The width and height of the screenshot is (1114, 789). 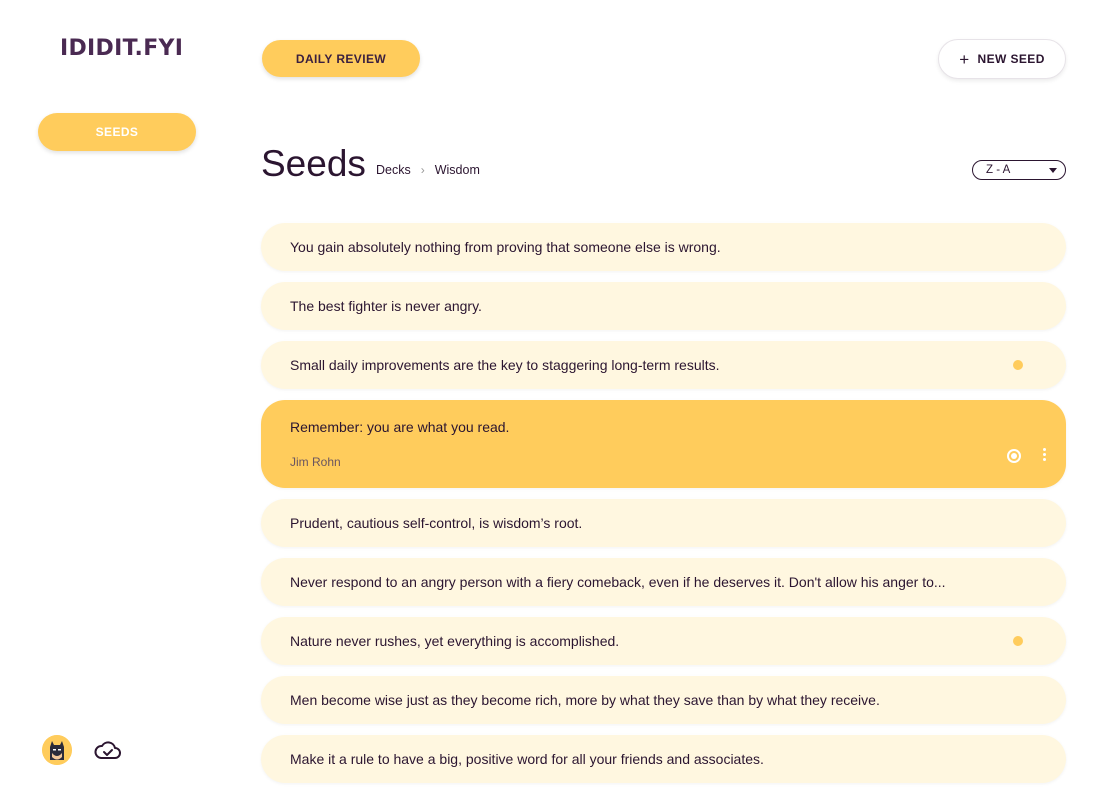 I want to click on new-seed-button: + NEW SEED, so click(x=1002, y=59).